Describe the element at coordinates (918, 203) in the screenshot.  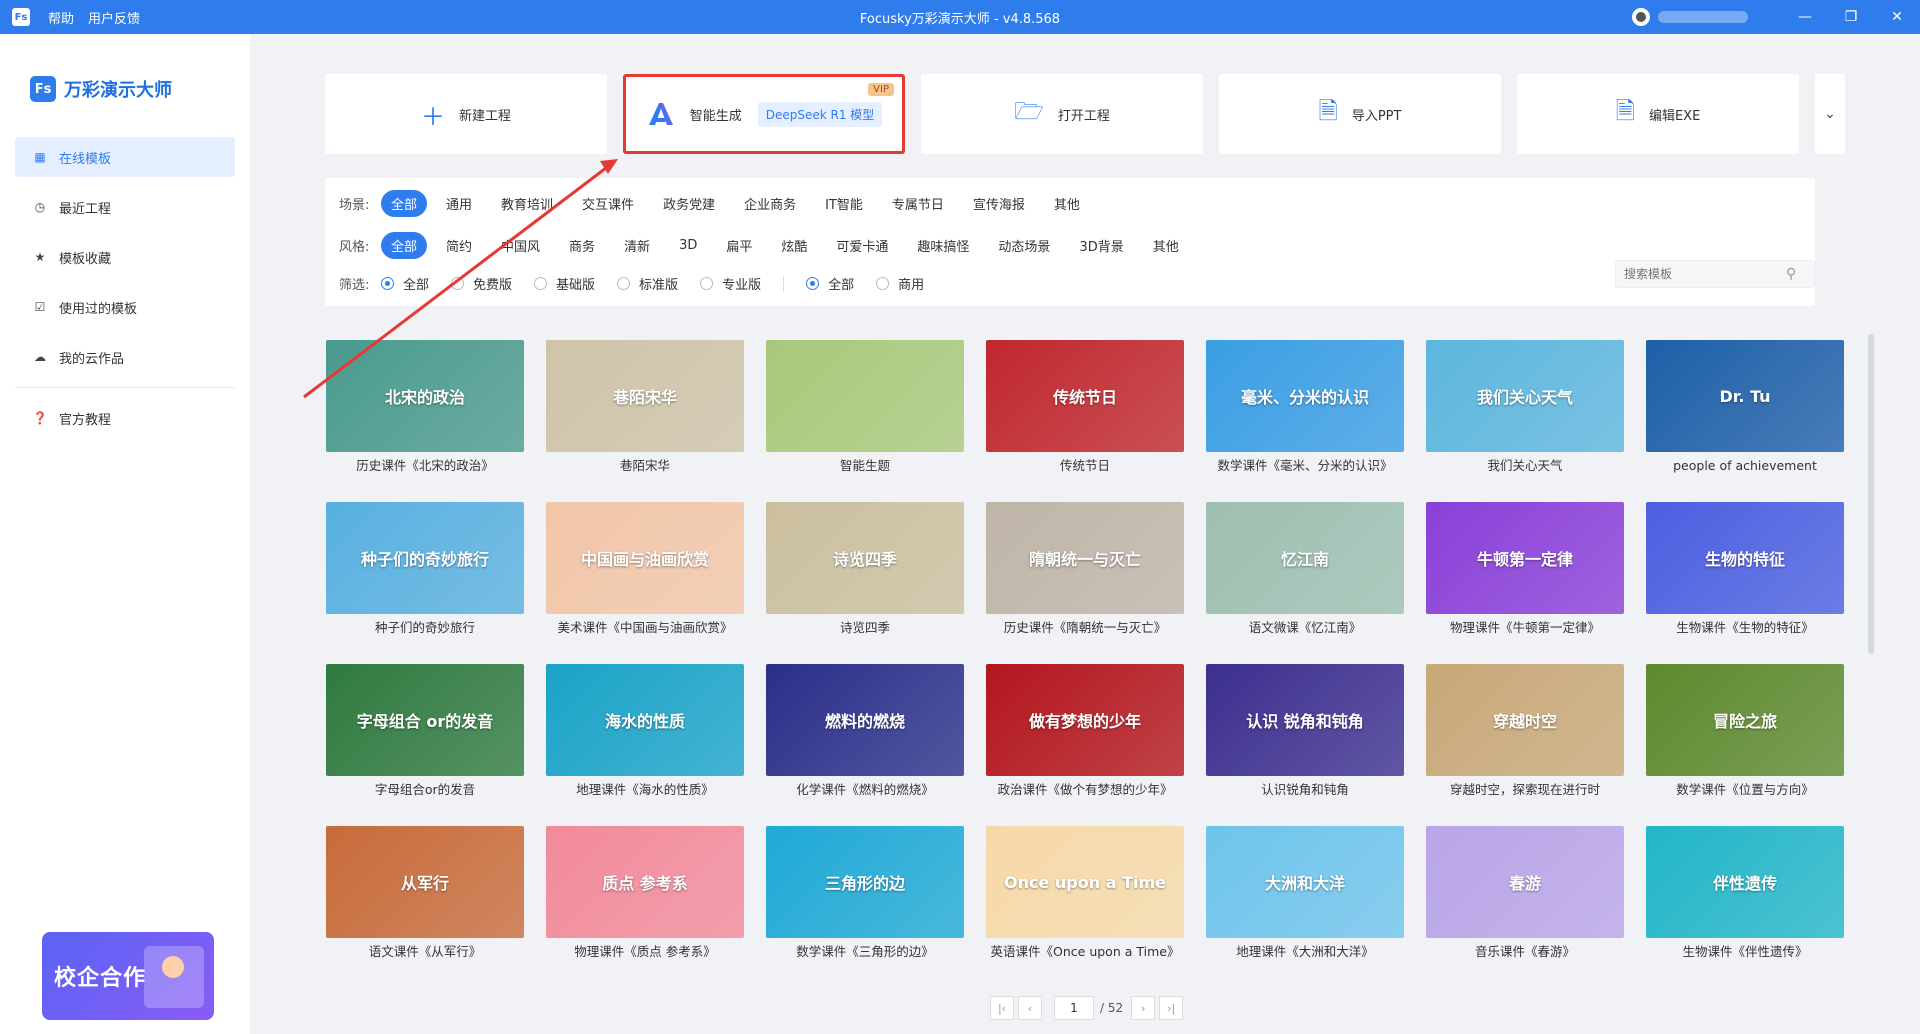
I see `scene-chip: 专属节日` at that location.